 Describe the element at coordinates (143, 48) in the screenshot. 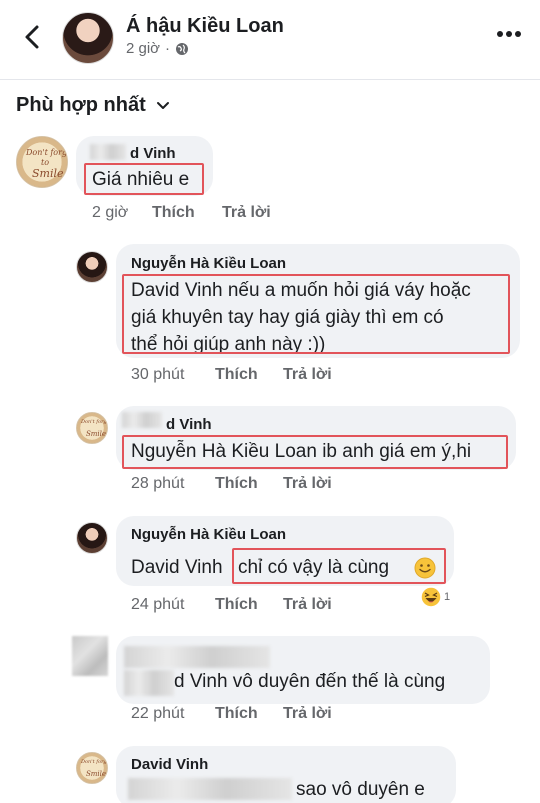

I see `post-time: 2 giờ` at that location.